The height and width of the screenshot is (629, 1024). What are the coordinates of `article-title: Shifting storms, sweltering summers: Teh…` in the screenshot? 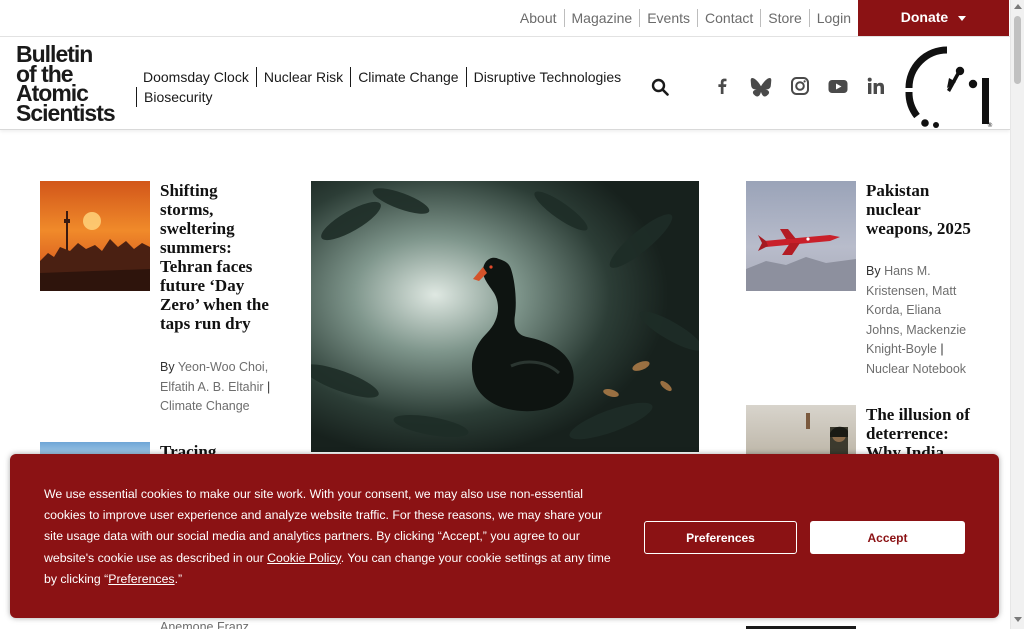 It's located at (215, 257).